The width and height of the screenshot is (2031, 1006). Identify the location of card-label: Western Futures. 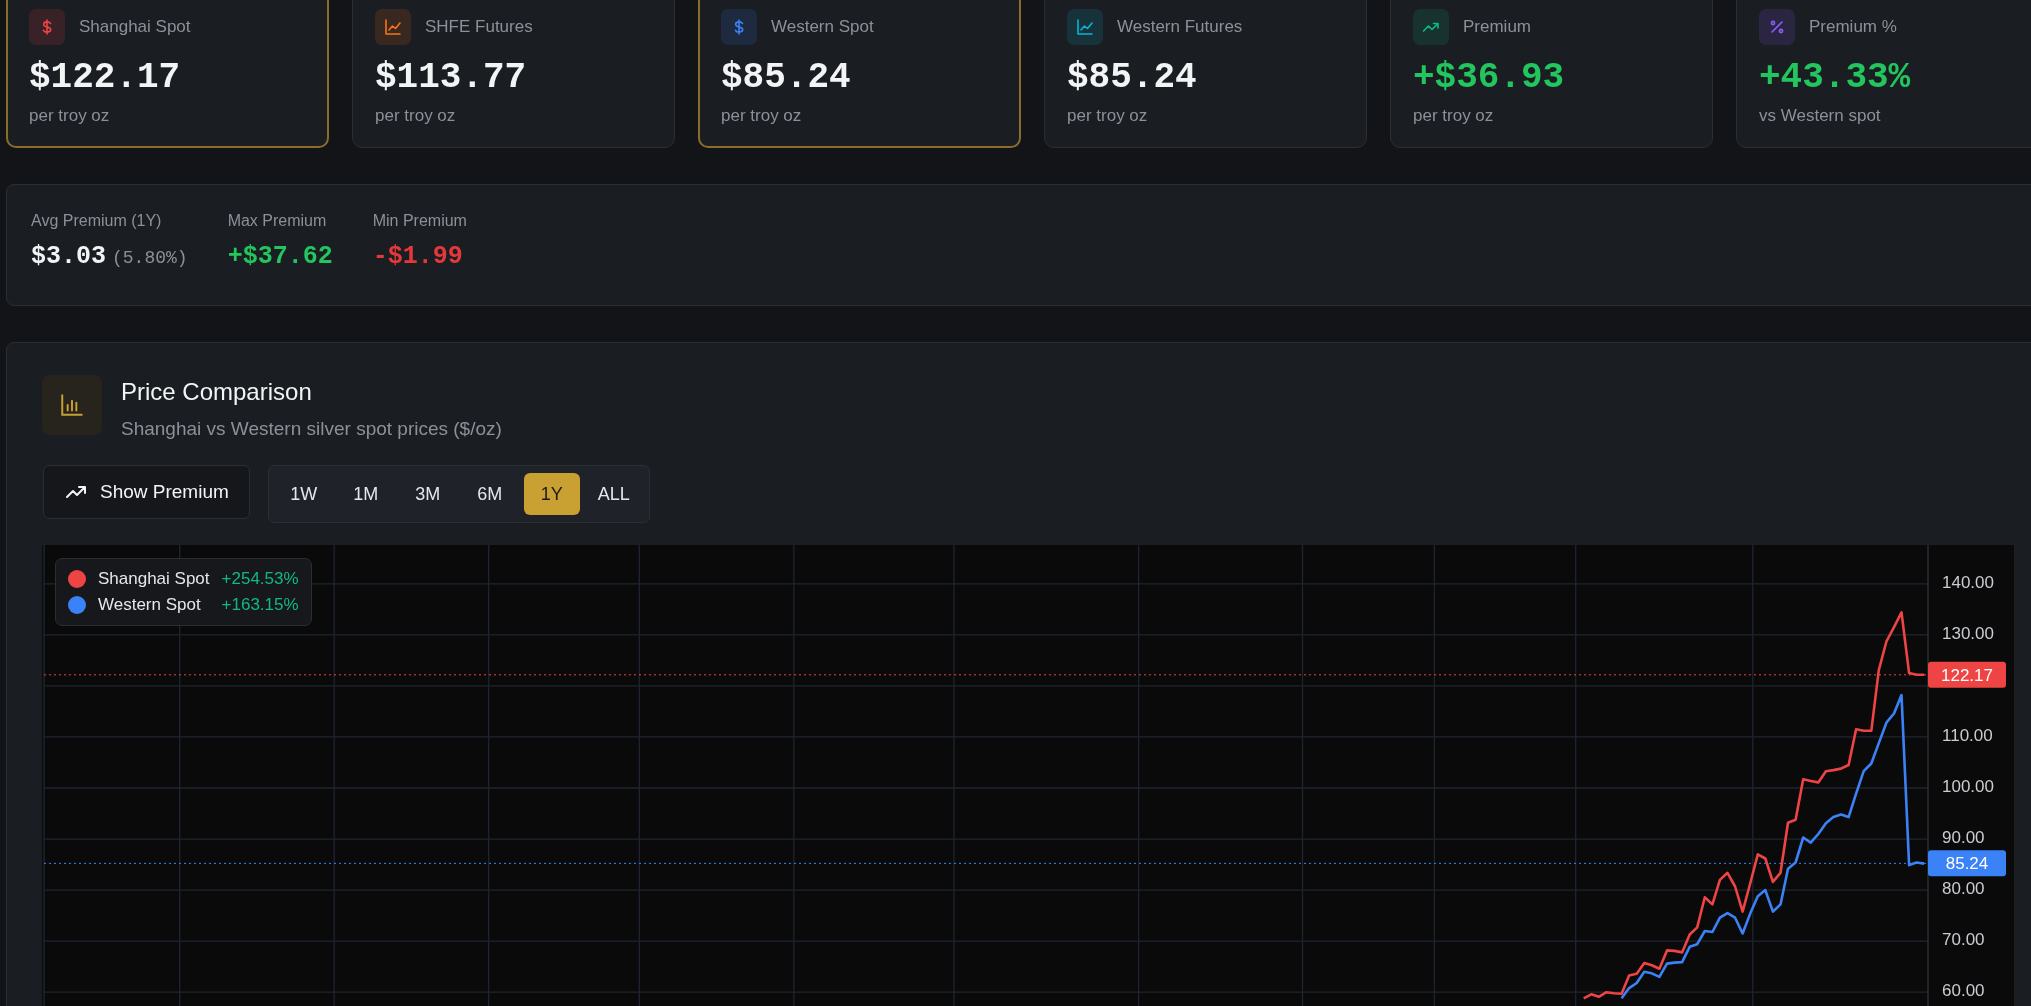
(1180, 27).